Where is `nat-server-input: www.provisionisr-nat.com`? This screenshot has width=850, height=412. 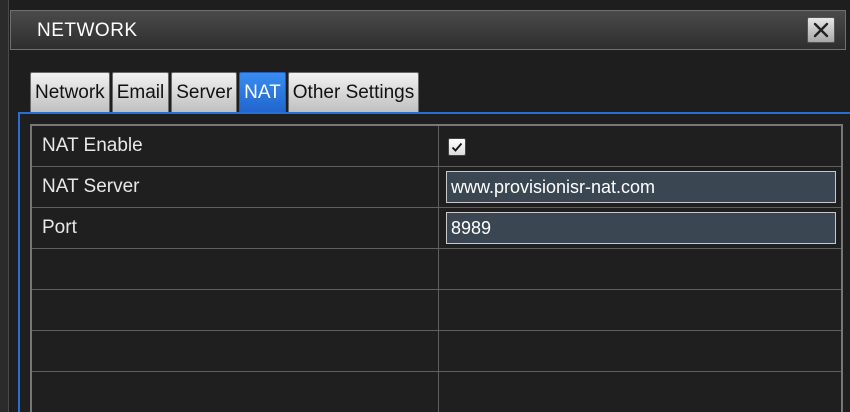
nat-server-input: www.provisionisr-nat.com is located at coordinates (641, 187).